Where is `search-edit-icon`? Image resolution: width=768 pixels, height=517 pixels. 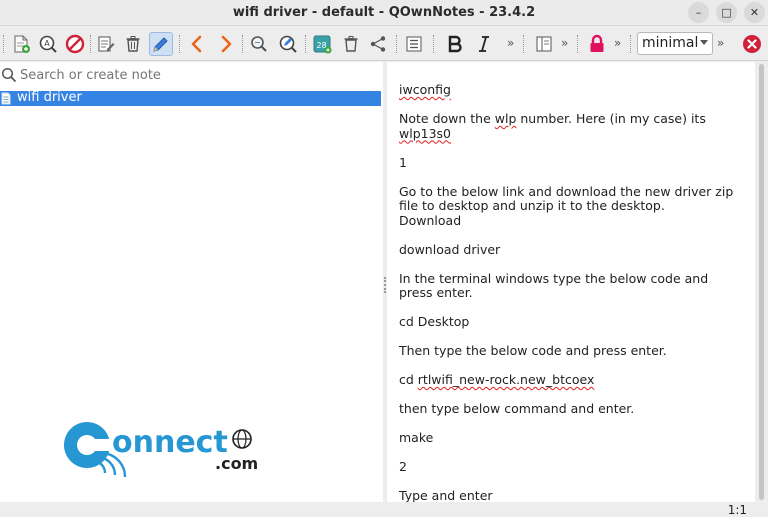 search-edit-icon is located at coordinates (288, 44).